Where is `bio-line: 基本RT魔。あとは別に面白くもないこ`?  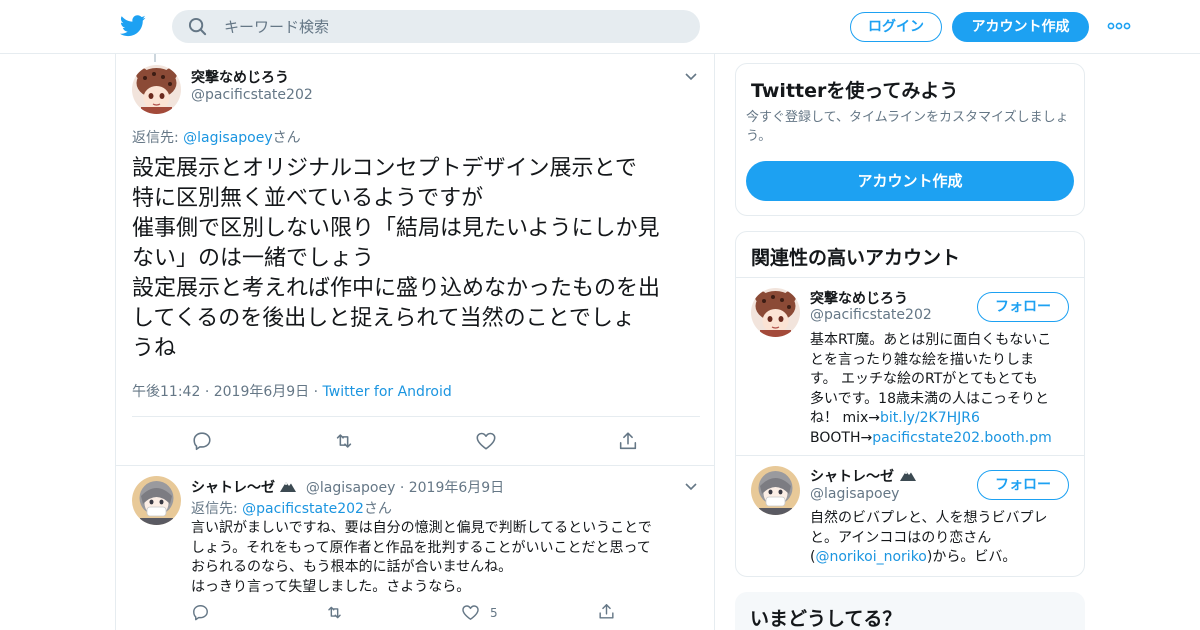
bio-line: 基本RT魔。あとは別に面白くもないこ is located at coordinates (931, 340).